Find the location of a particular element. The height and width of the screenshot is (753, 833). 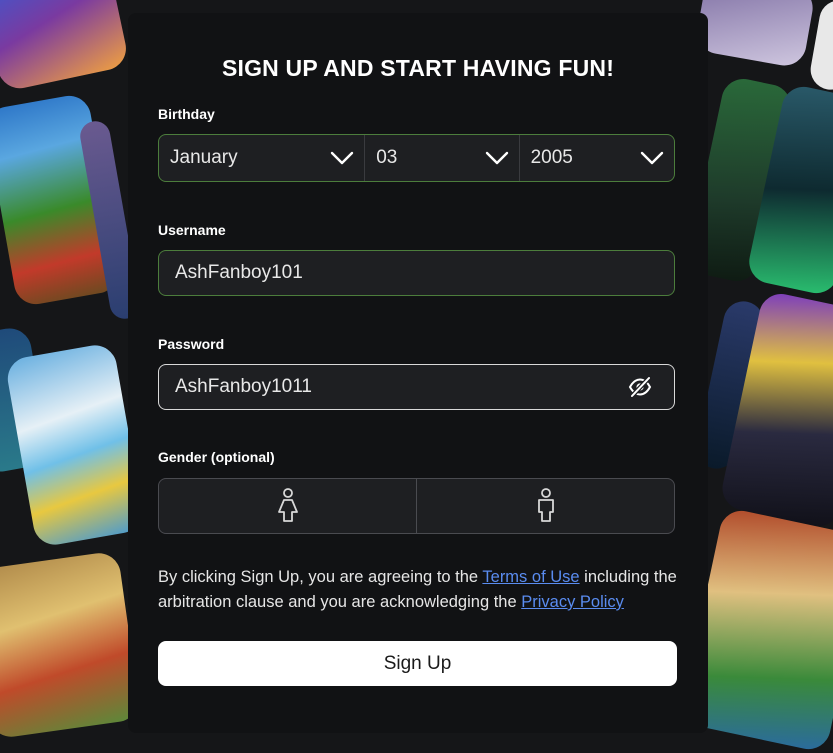

day-value: 03 is located at coordinates (387, 157).